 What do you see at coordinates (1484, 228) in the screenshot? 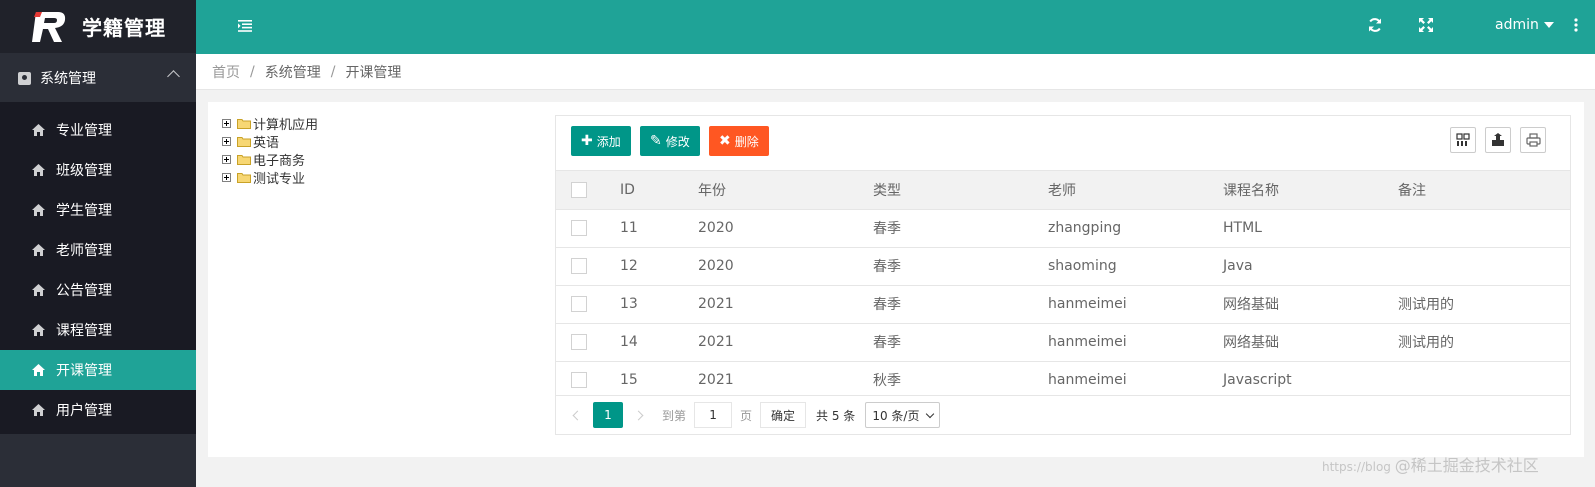
I see `cell-note` at bounding box center [1484, 228].